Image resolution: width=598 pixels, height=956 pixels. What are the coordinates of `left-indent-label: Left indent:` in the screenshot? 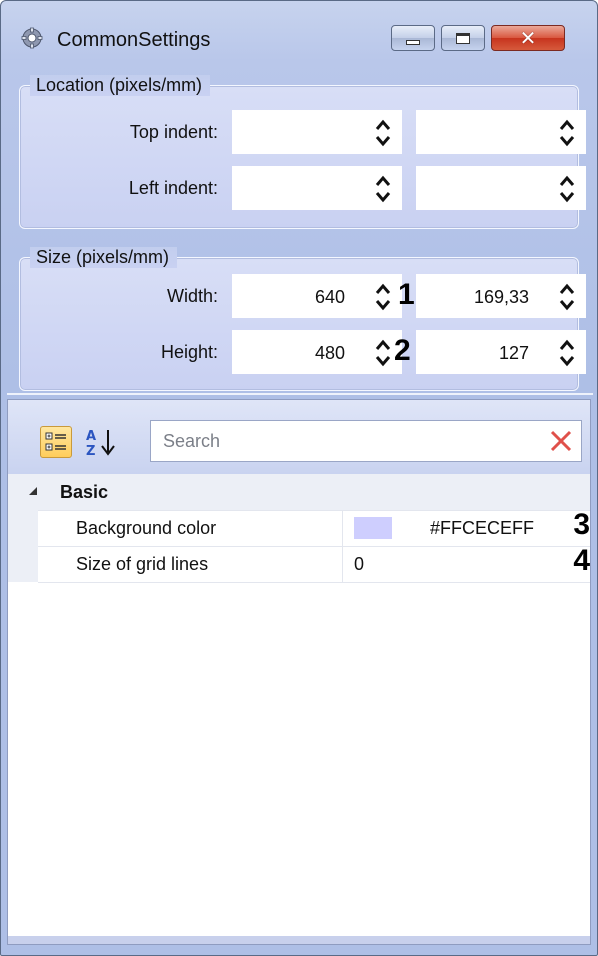 It's located at (173, 188).